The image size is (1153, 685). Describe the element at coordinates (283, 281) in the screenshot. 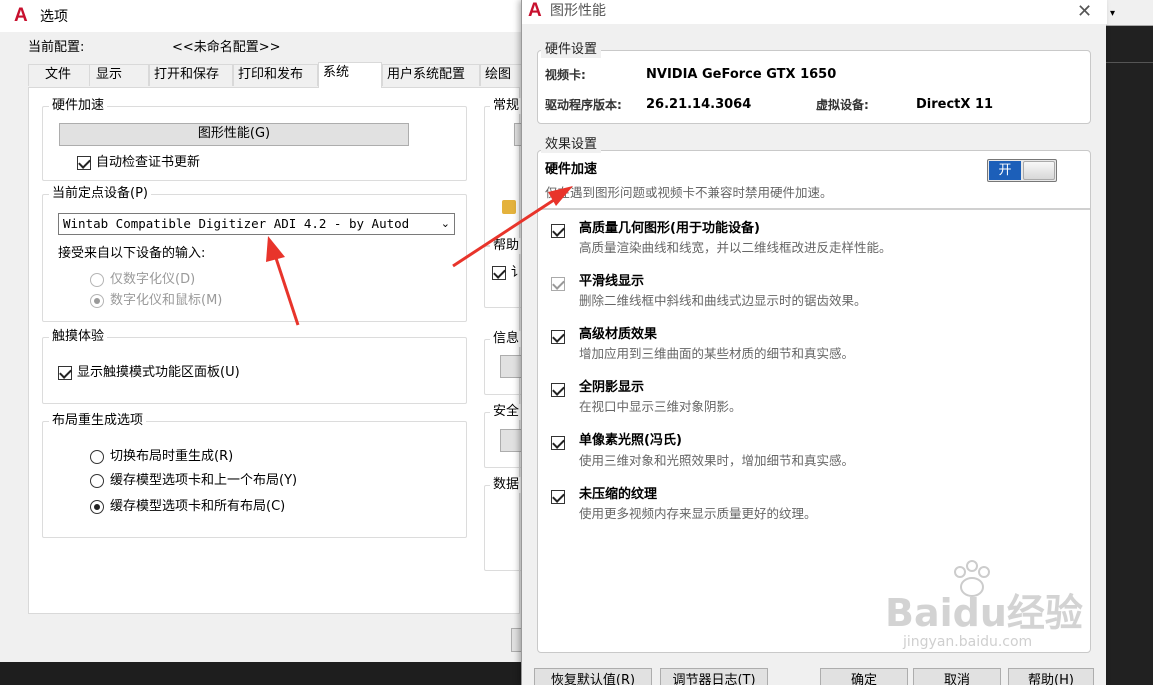

I see `arrow-to-dropdown` at that location.